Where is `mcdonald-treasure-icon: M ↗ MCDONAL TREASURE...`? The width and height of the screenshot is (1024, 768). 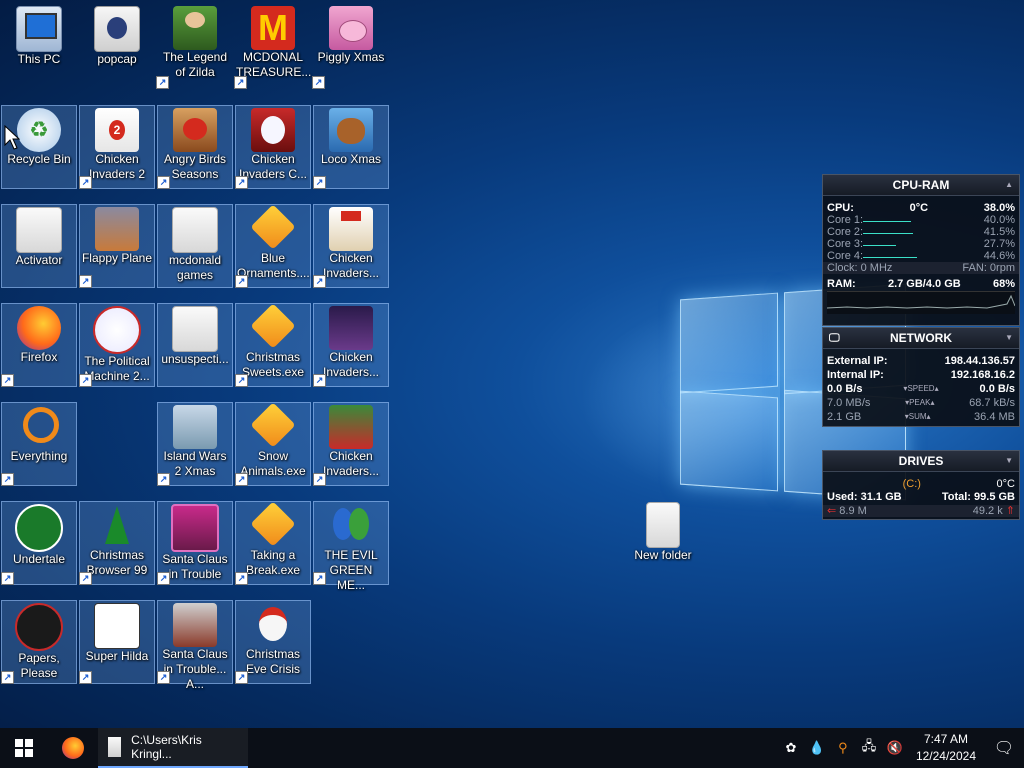 mcdonald-treasure-icon: M ↗ MCDONAL TREASURE... is located at coordinates (272, 46).